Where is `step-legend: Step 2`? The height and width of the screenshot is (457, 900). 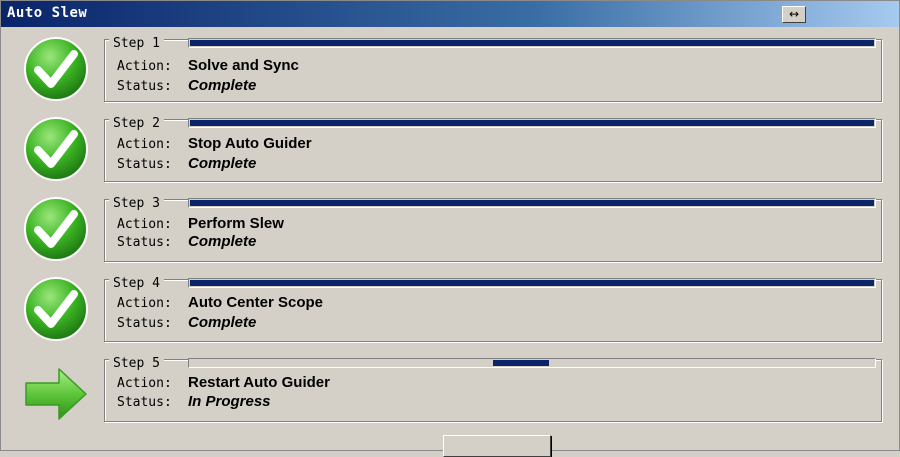
step-legend: Step 2 is located at coordinates (136, 124).